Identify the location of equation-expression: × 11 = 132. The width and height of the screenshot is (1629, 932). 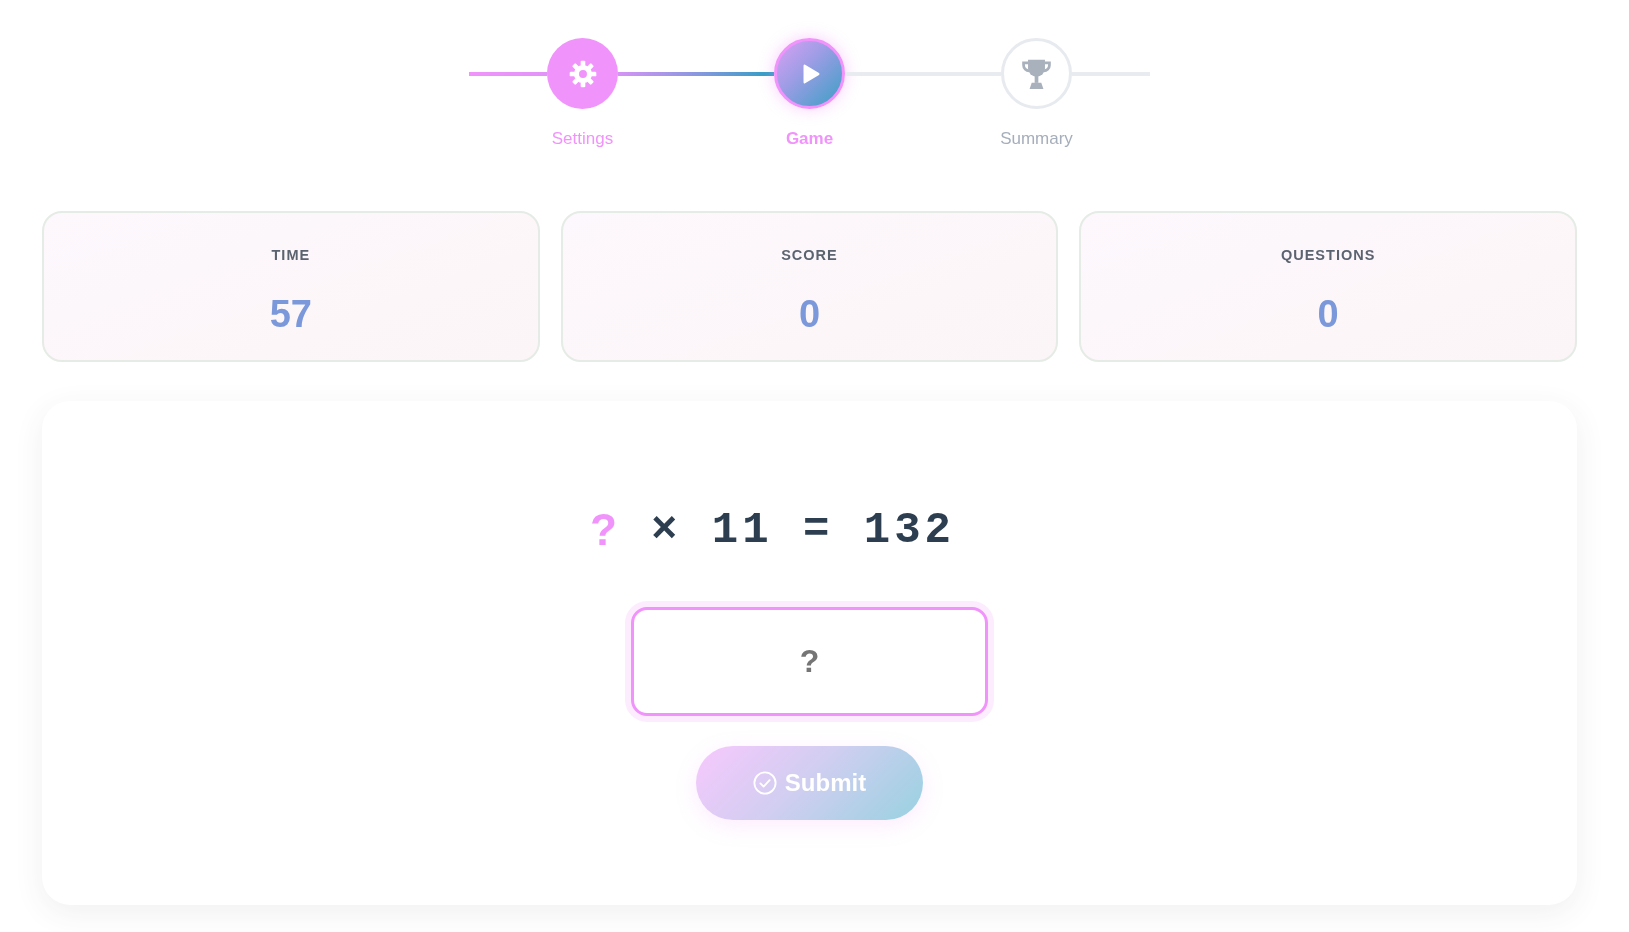
(802, 530).